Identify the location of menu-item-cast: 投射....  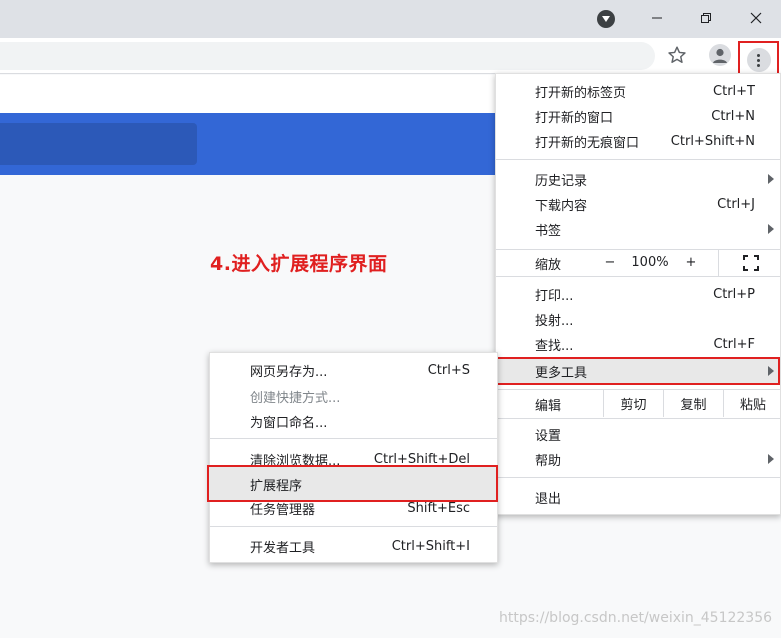
(638, 319).